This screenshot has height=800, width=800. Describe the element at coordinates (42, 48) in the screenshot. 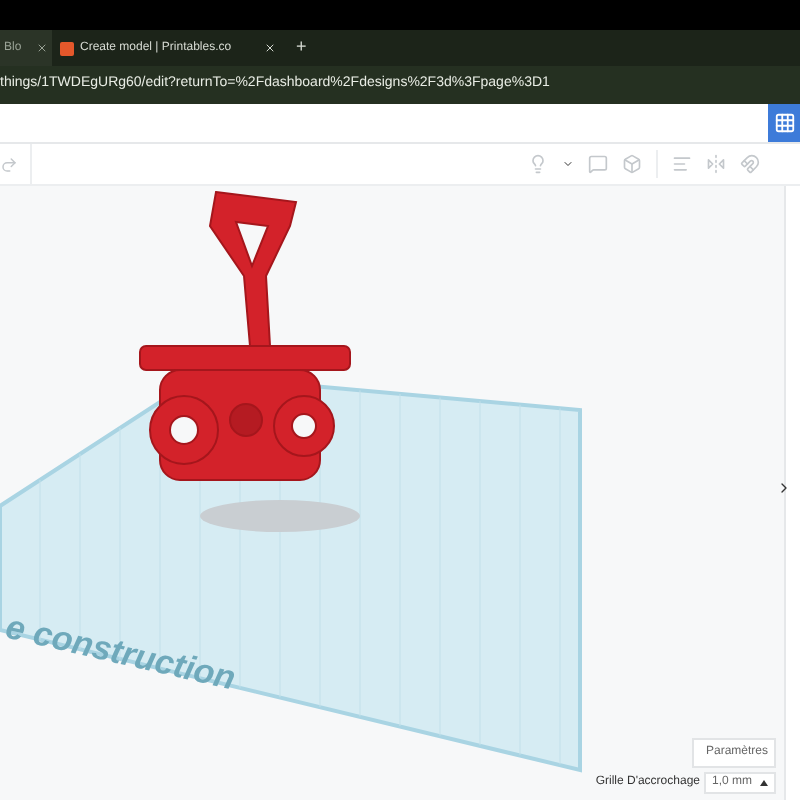

I see `close-icon` at that location.